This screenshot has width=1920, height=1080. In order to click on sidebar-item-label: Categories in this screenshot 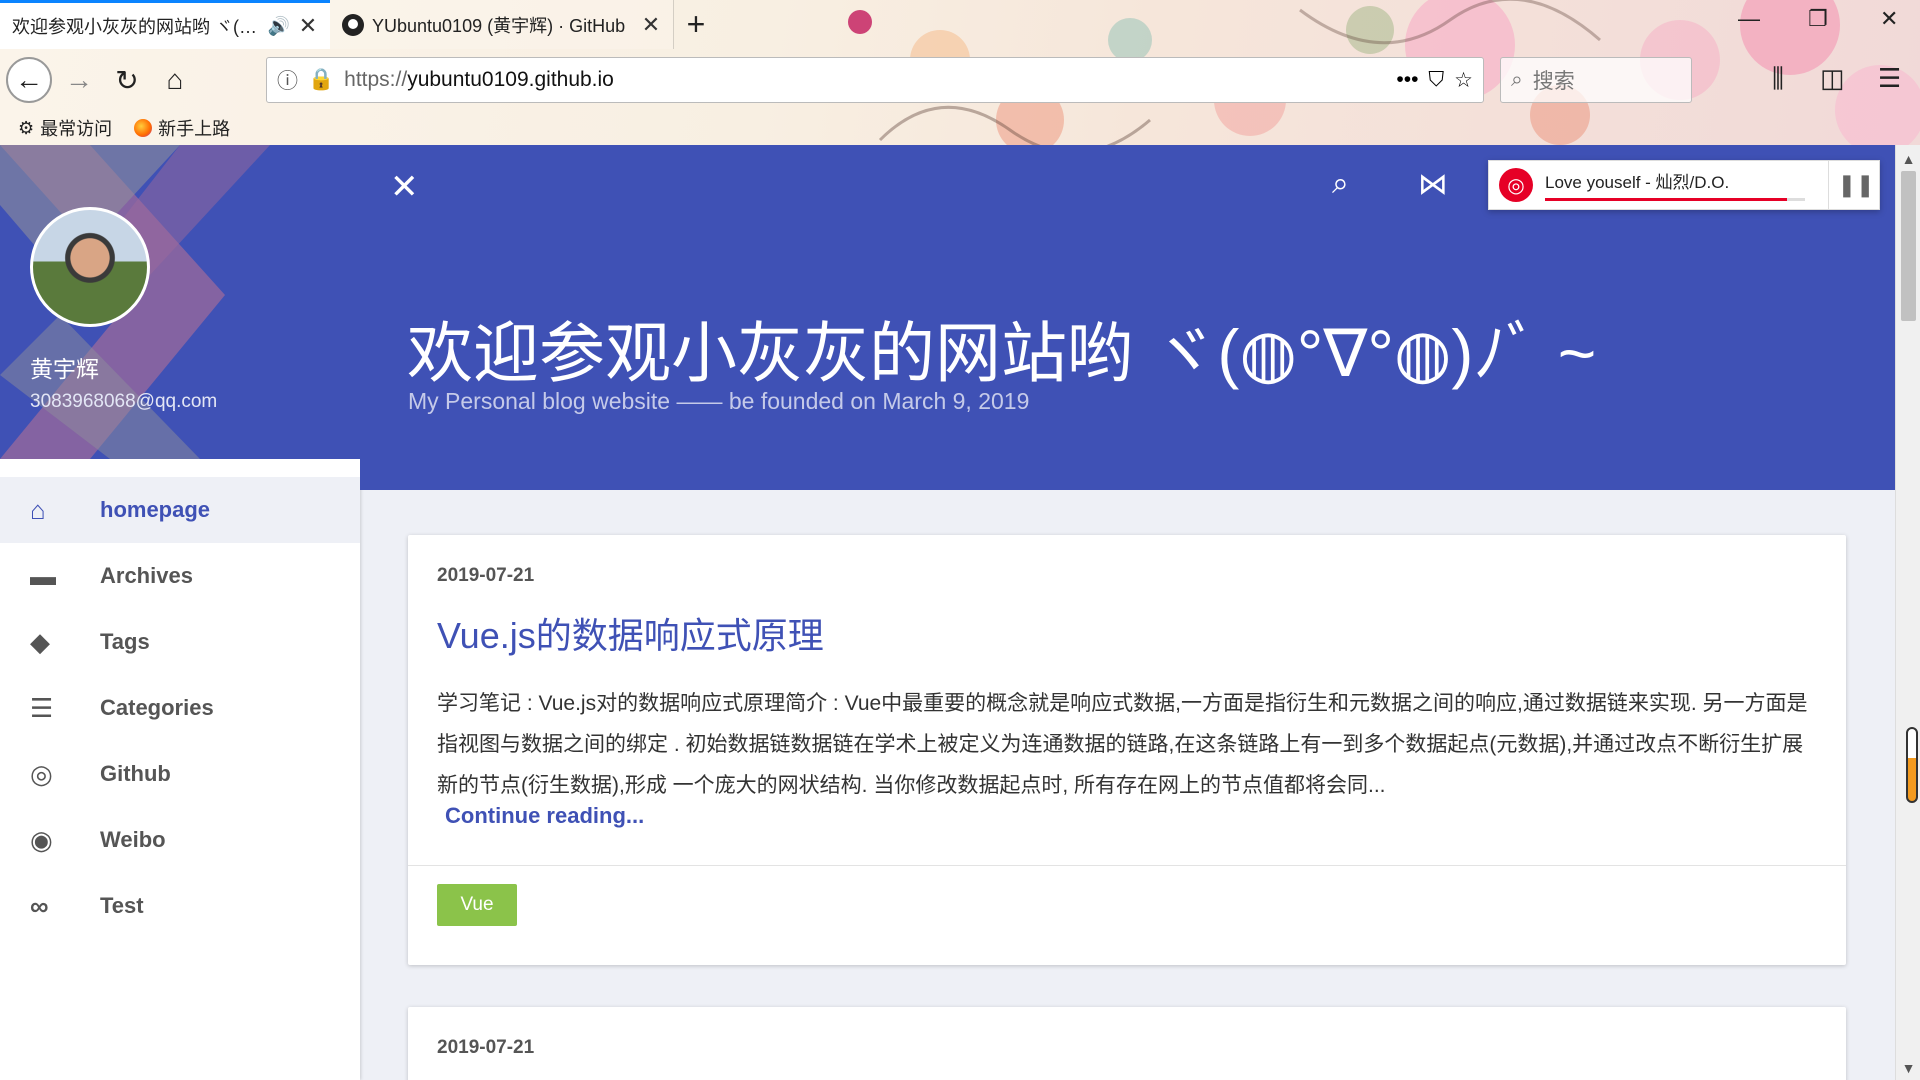, I will do `click(157, 707)`.